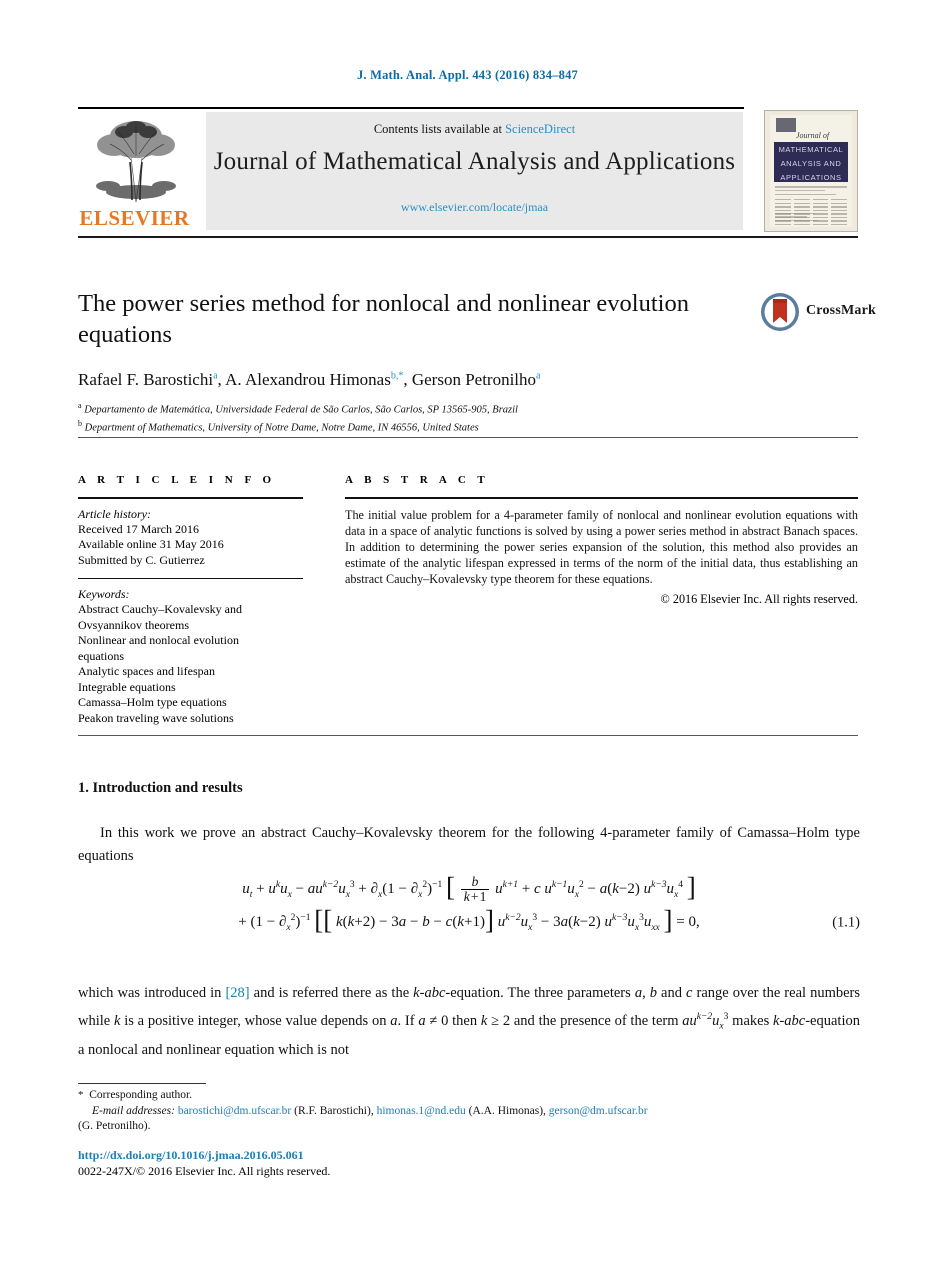 The image size is (935, 1266). What do you see at coordinates (811, 217) in the screenshot?
I see `cover-footer-lines` at bounding box center [811, 217].